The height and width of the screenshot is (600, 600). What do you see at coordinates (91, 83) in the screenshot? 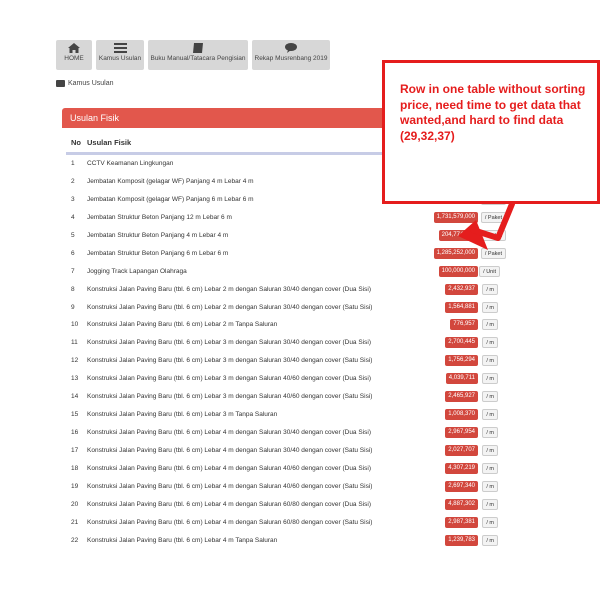
I see `breadcrumb-label: Kamus Usulan` at bounding box center [91, 83].